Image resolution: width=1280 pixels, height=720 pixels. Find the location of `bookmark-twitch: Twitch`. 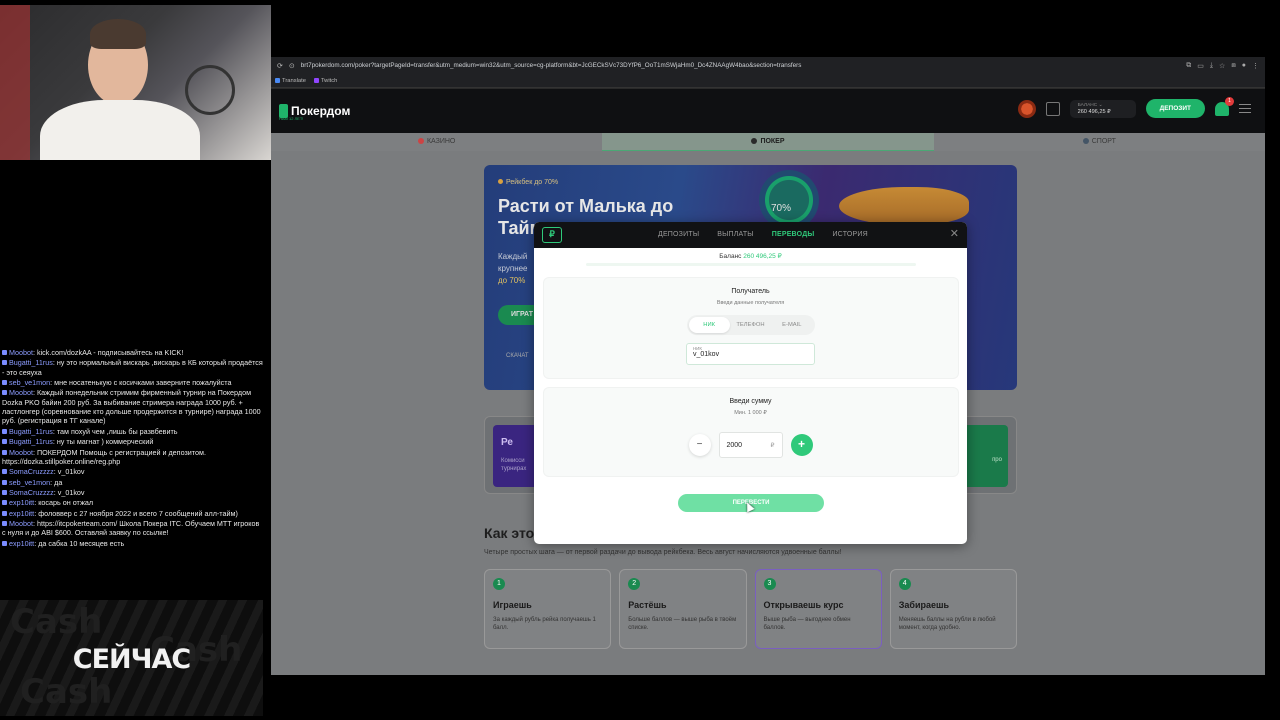

bookmark-twitch: Twitch is located at coordinates (325, 80).